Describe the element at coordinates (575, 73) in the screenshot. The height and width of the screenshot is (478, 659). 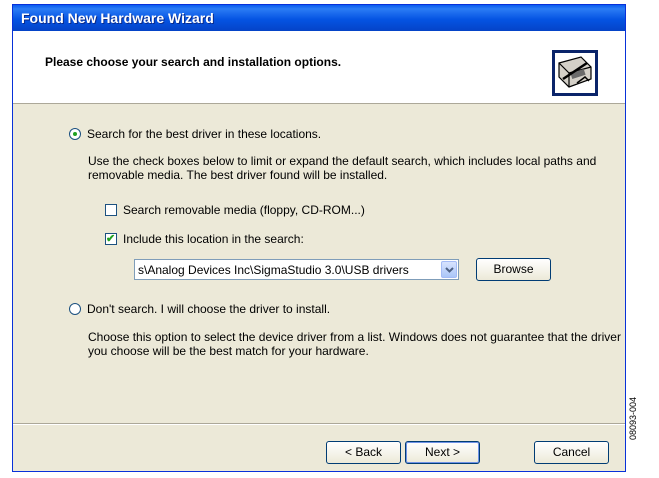
I see `hardware-icon` at that location.